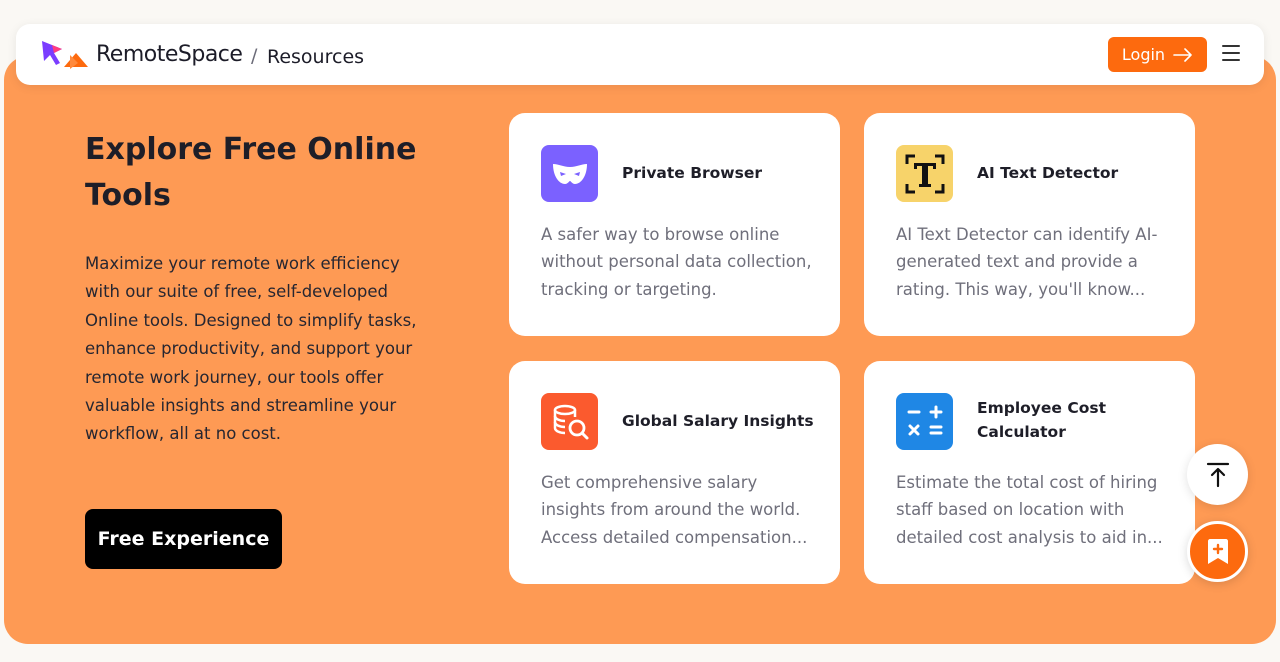 The height and width of the screenshot is (662, 1280). I want to click on login-button: Login, so click(1157, 54).